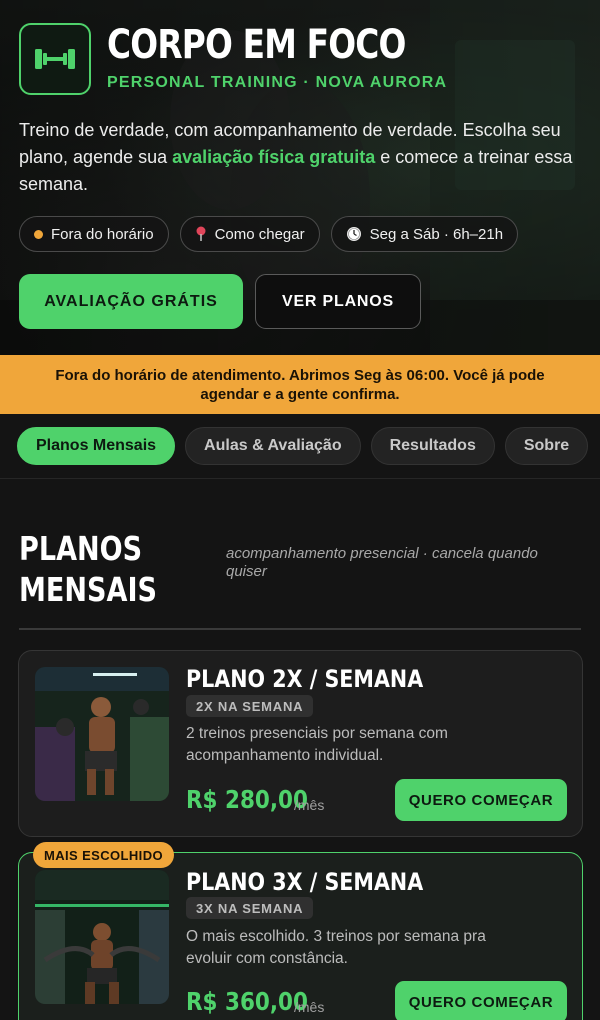 This screenshot has width=600, height=1020. Describe the element at coordinates (131, 301) in the screenshot. I see `free-assessment-button: AVALIAÇÃO GRÁTIS` at that location.